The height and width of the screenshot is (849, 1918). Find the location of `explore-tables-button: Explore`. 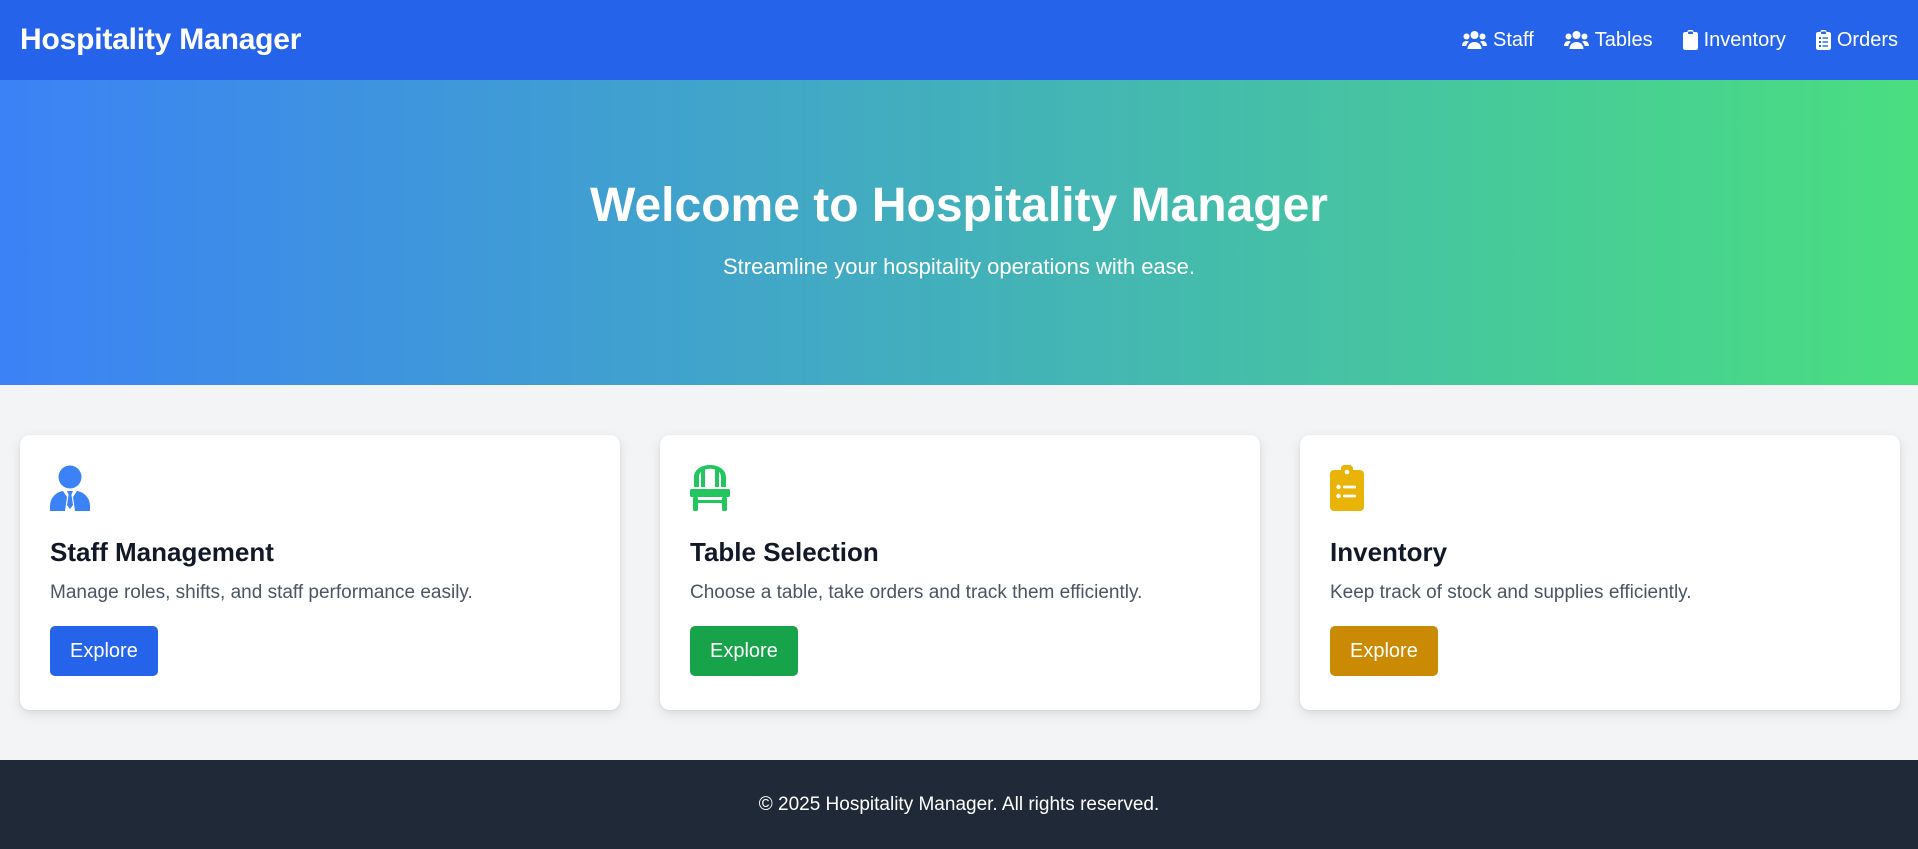

explore-tables-button: Explore is located at coordinates (744, 651).